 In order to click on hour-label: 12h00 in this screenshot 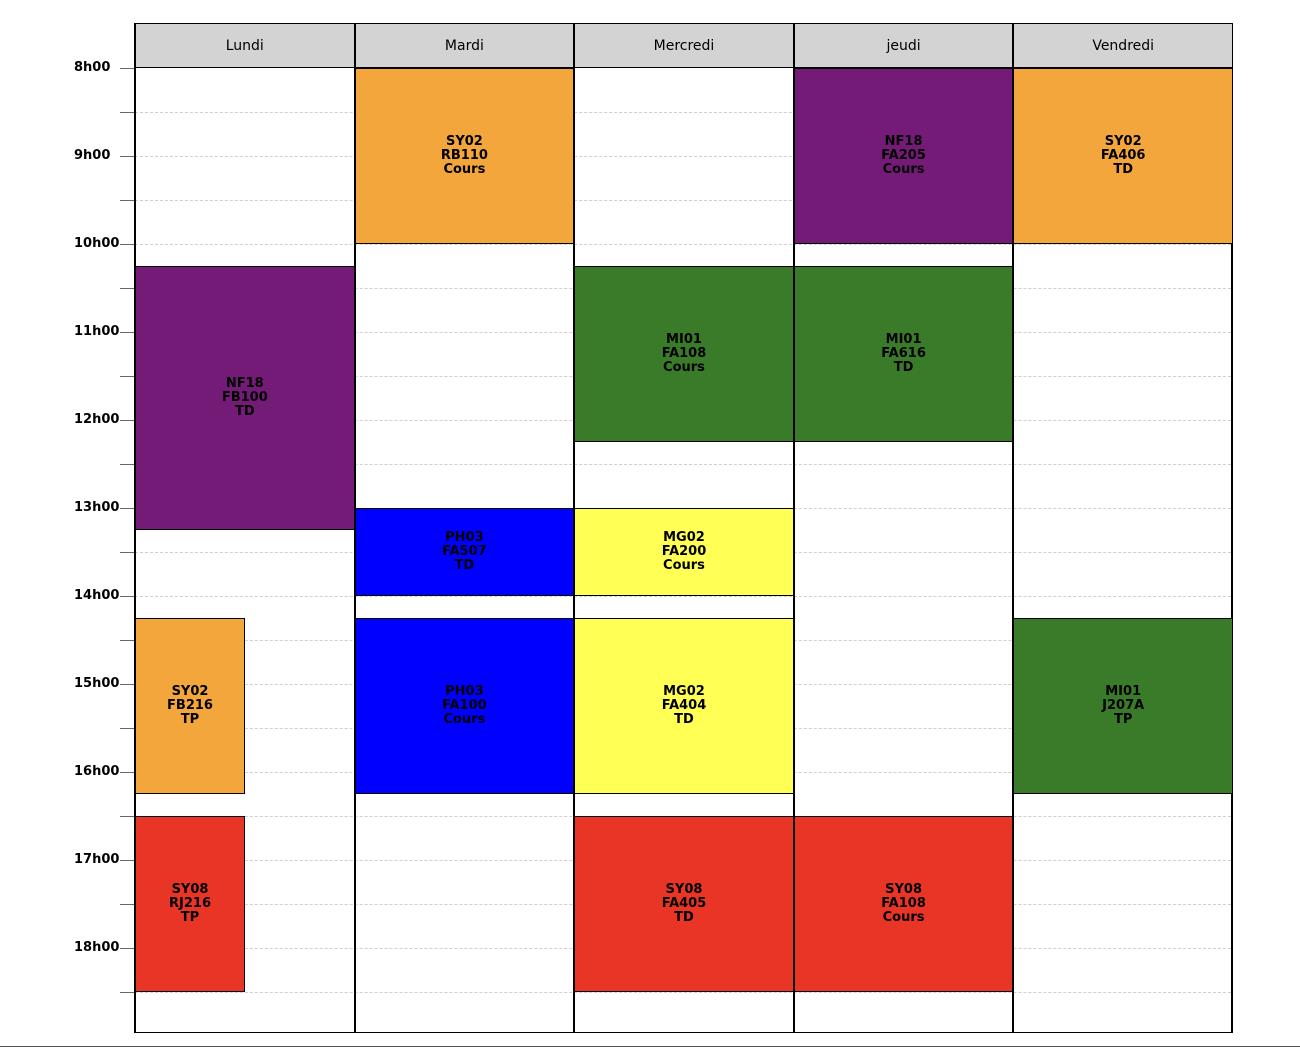, I will do `click(97, 419)`.